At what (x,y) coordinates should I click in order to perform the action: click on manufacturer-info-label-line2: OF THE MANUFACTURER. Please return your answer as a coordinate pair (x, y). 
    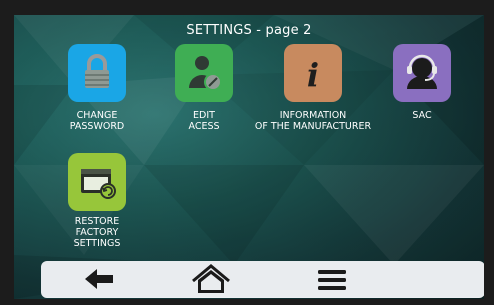
    Looking at the image, I should click on (313, 126).